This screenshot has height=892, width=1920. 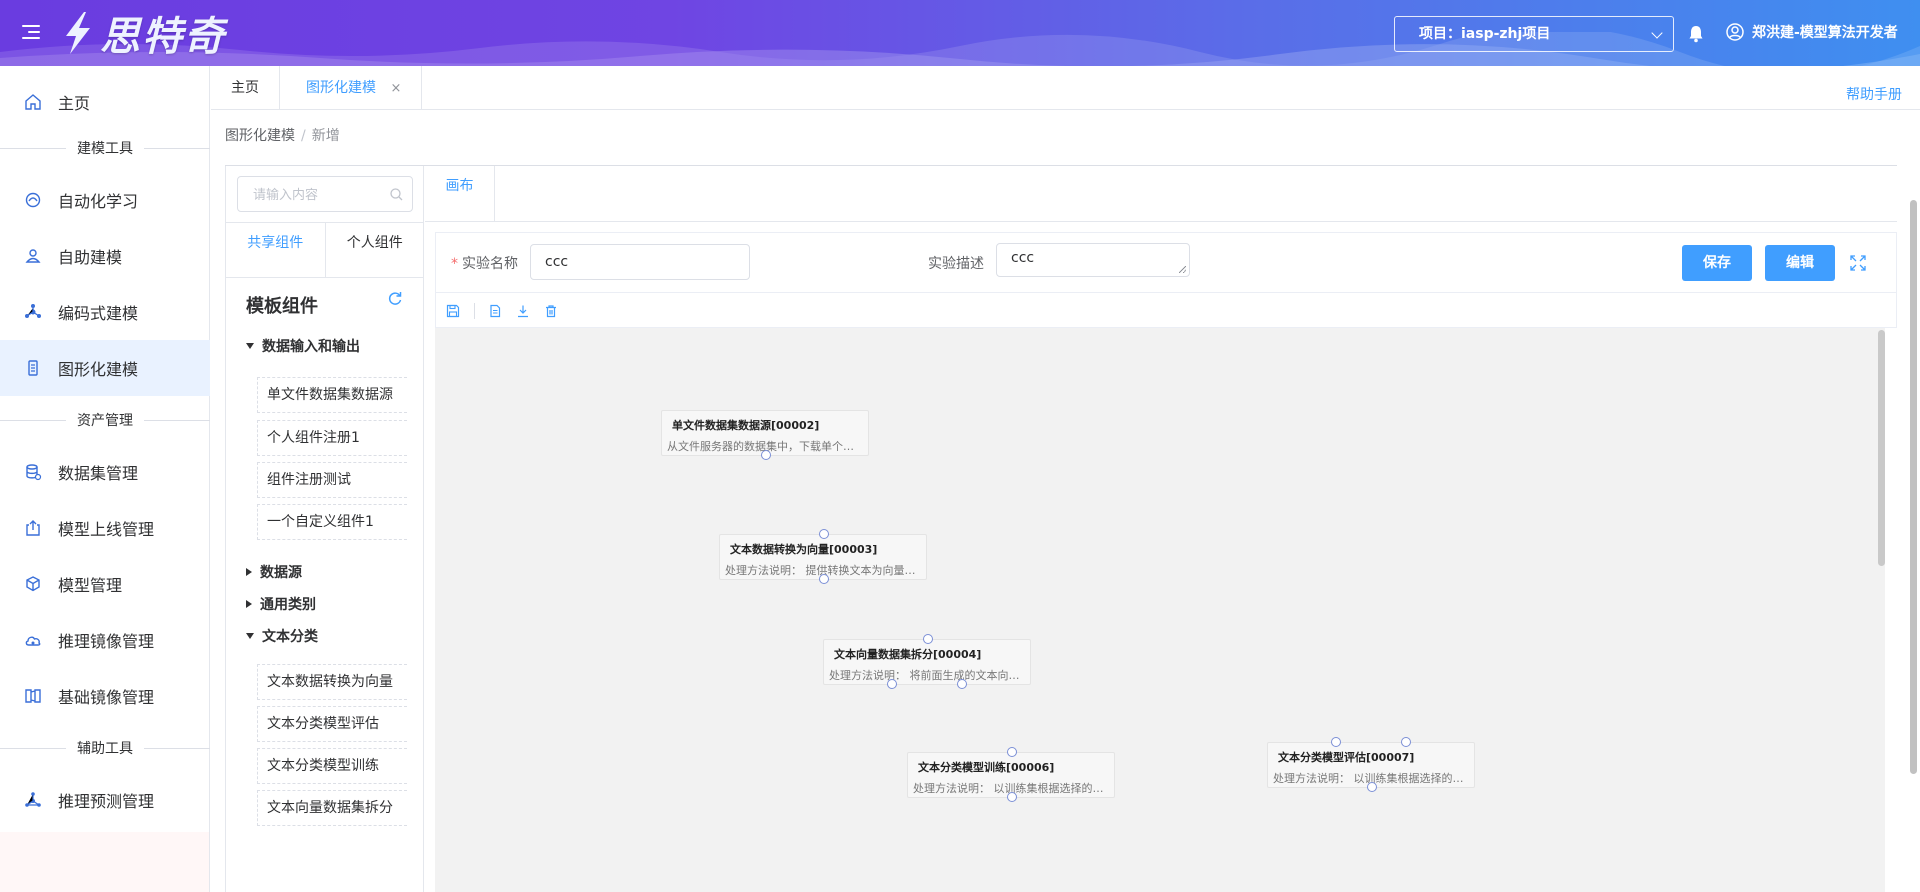 I want to click on fullscreen-icon, so click(x=1858, y=263).